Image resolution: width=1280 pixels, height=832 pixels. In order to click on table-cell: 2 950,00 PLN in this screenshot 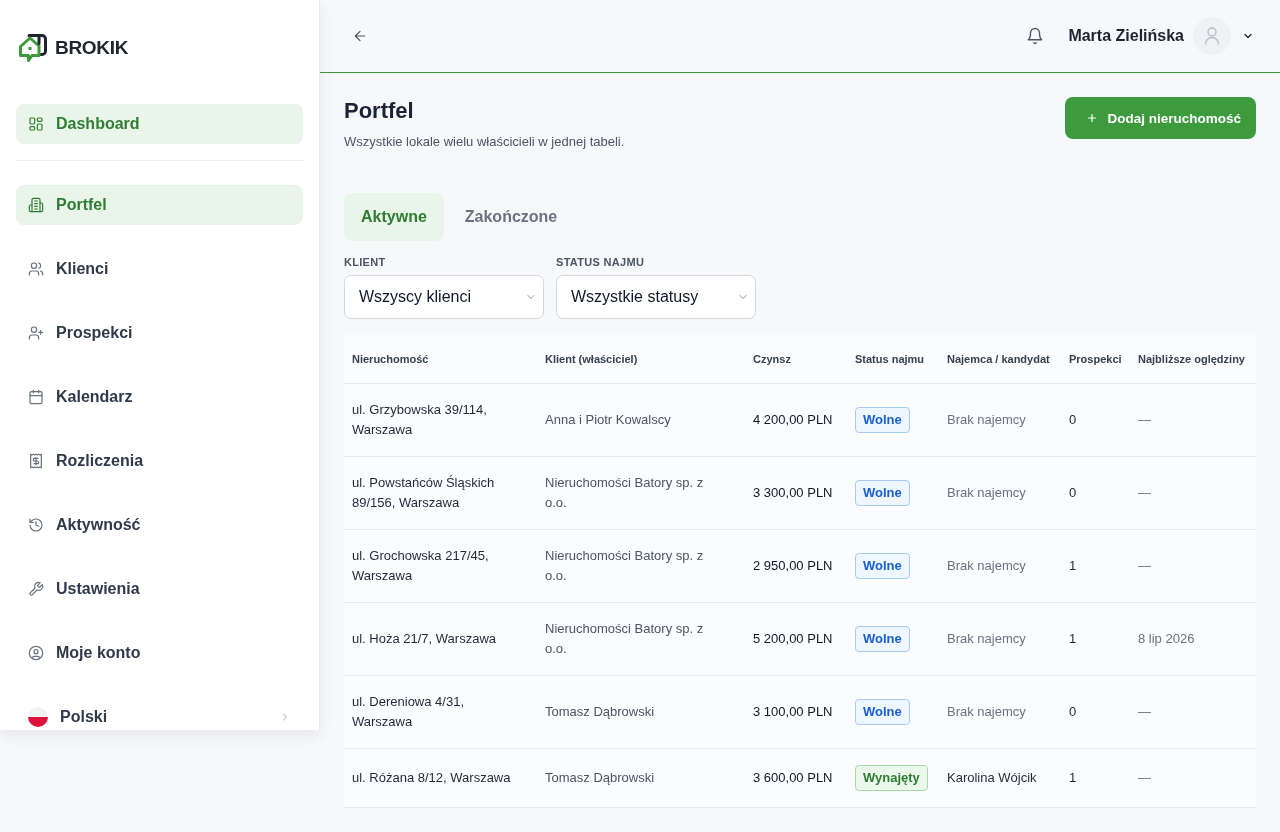, I will do `click(796, 565)`.